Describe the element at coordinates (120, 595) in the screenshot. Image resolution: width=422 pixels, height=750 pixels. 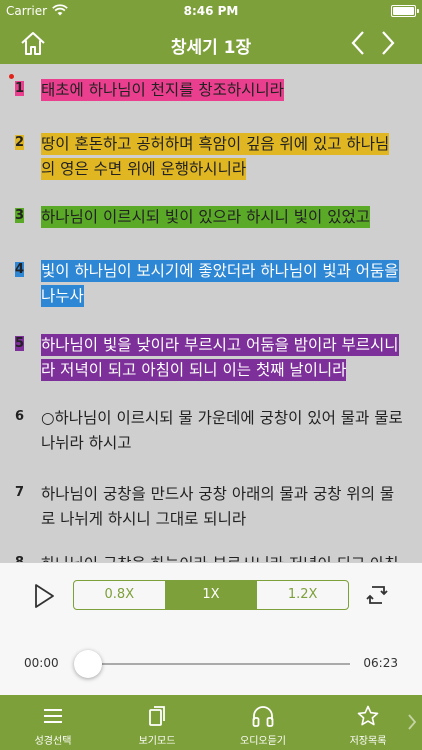
I see `speed-option: 0.8X` at that location.